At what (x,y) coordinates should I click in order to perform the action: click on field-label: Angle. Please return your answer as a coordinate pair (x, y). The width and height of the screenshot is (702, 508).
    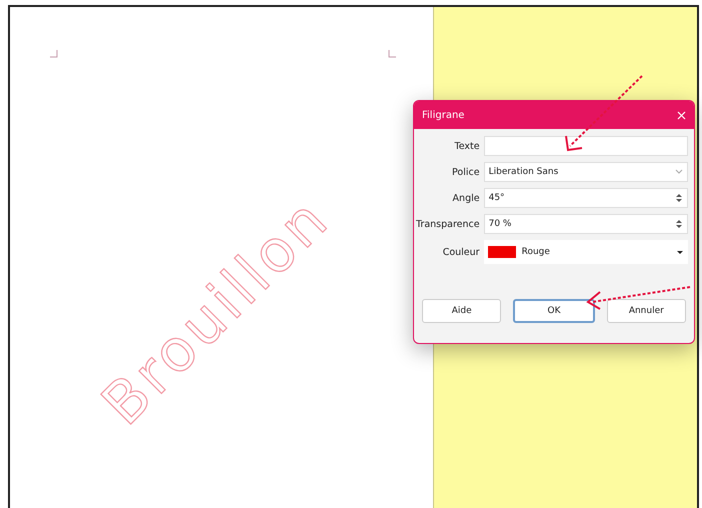
    Looking at the image, I should click on (466, 198).